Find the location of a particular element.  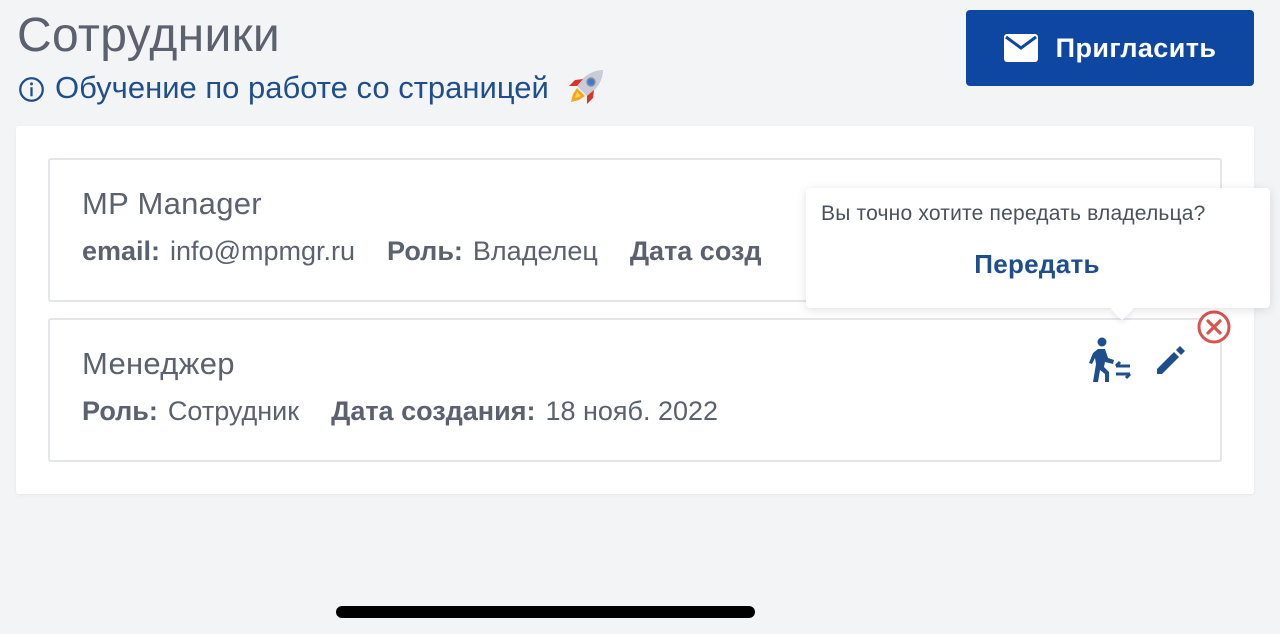

mail-icon is located at coordinates (1020, 48).